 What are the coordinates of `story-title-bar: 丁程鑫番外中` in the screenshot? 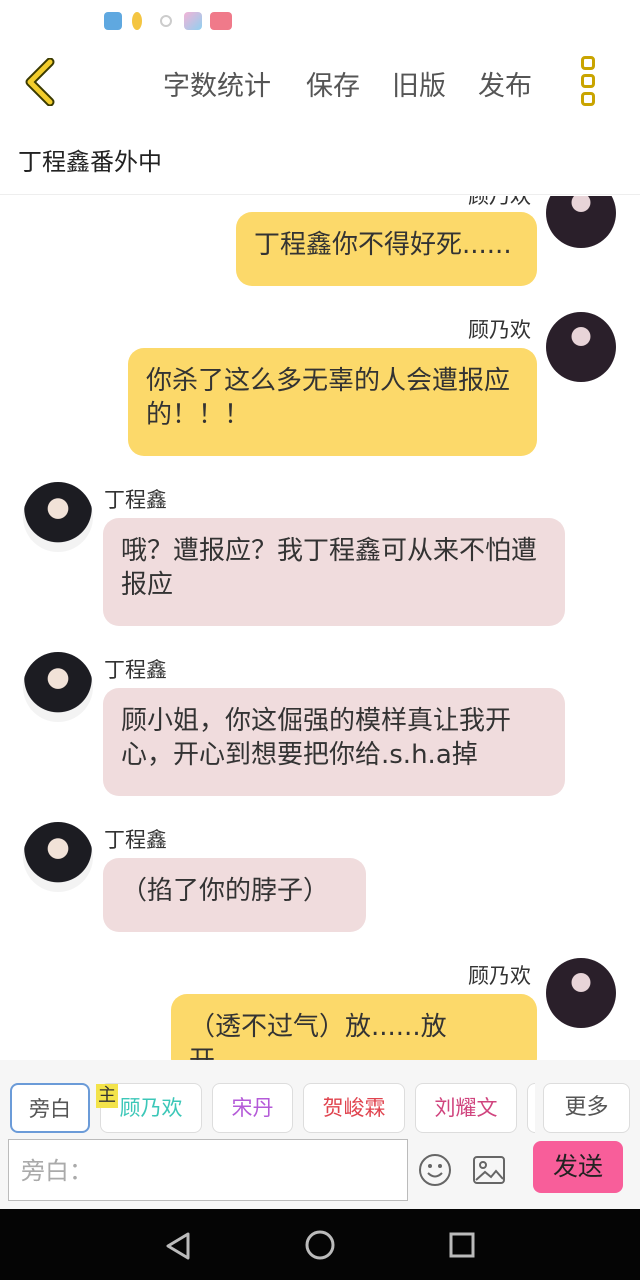 It's located at (320, 157).